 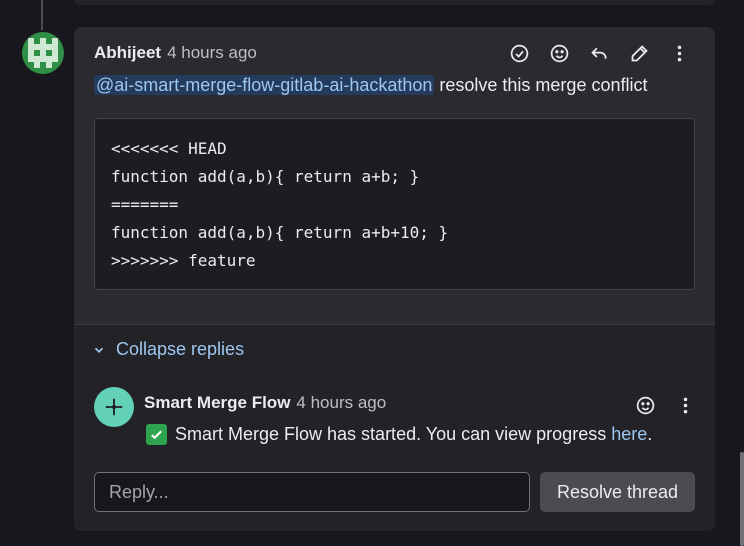 I want to click on reply-author-name: Smart Merge Flow, so click(x=217, y=403).